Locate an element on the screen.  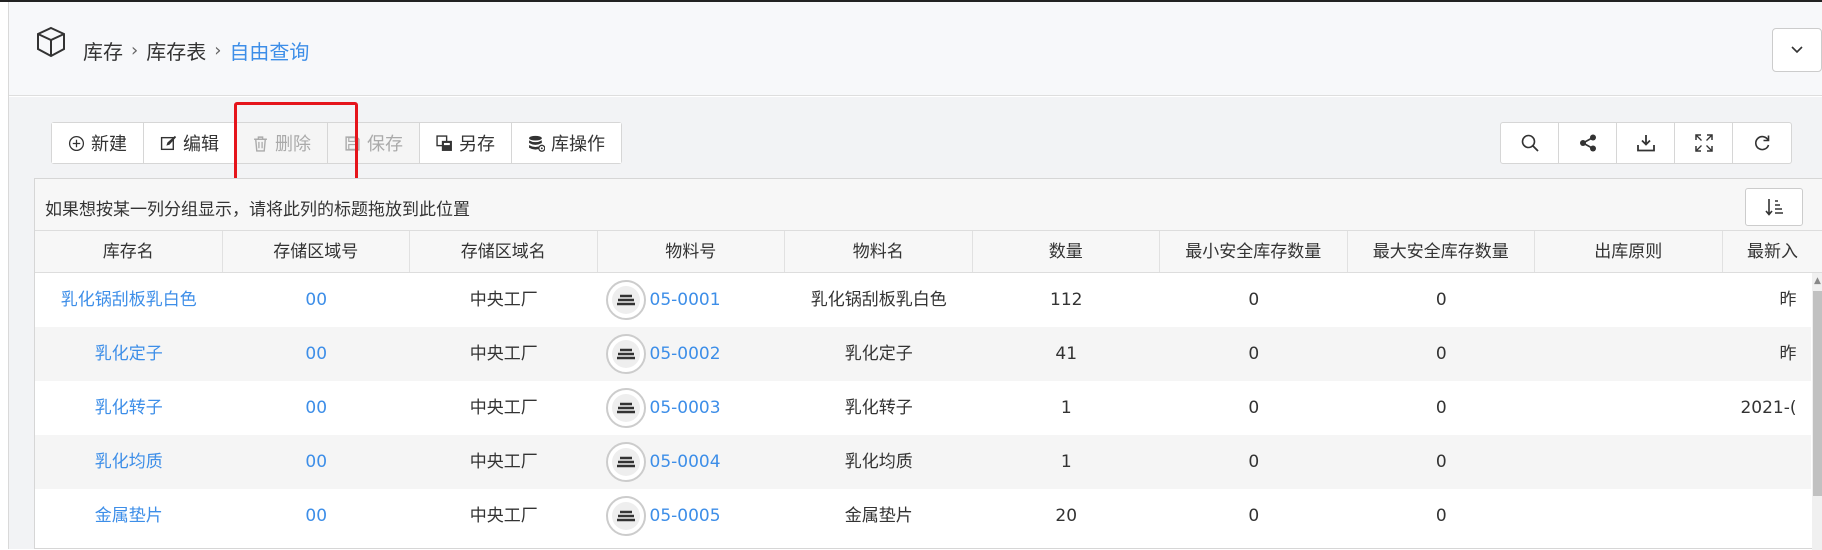
plus-circle-icon is located at coordinates (76, 143).